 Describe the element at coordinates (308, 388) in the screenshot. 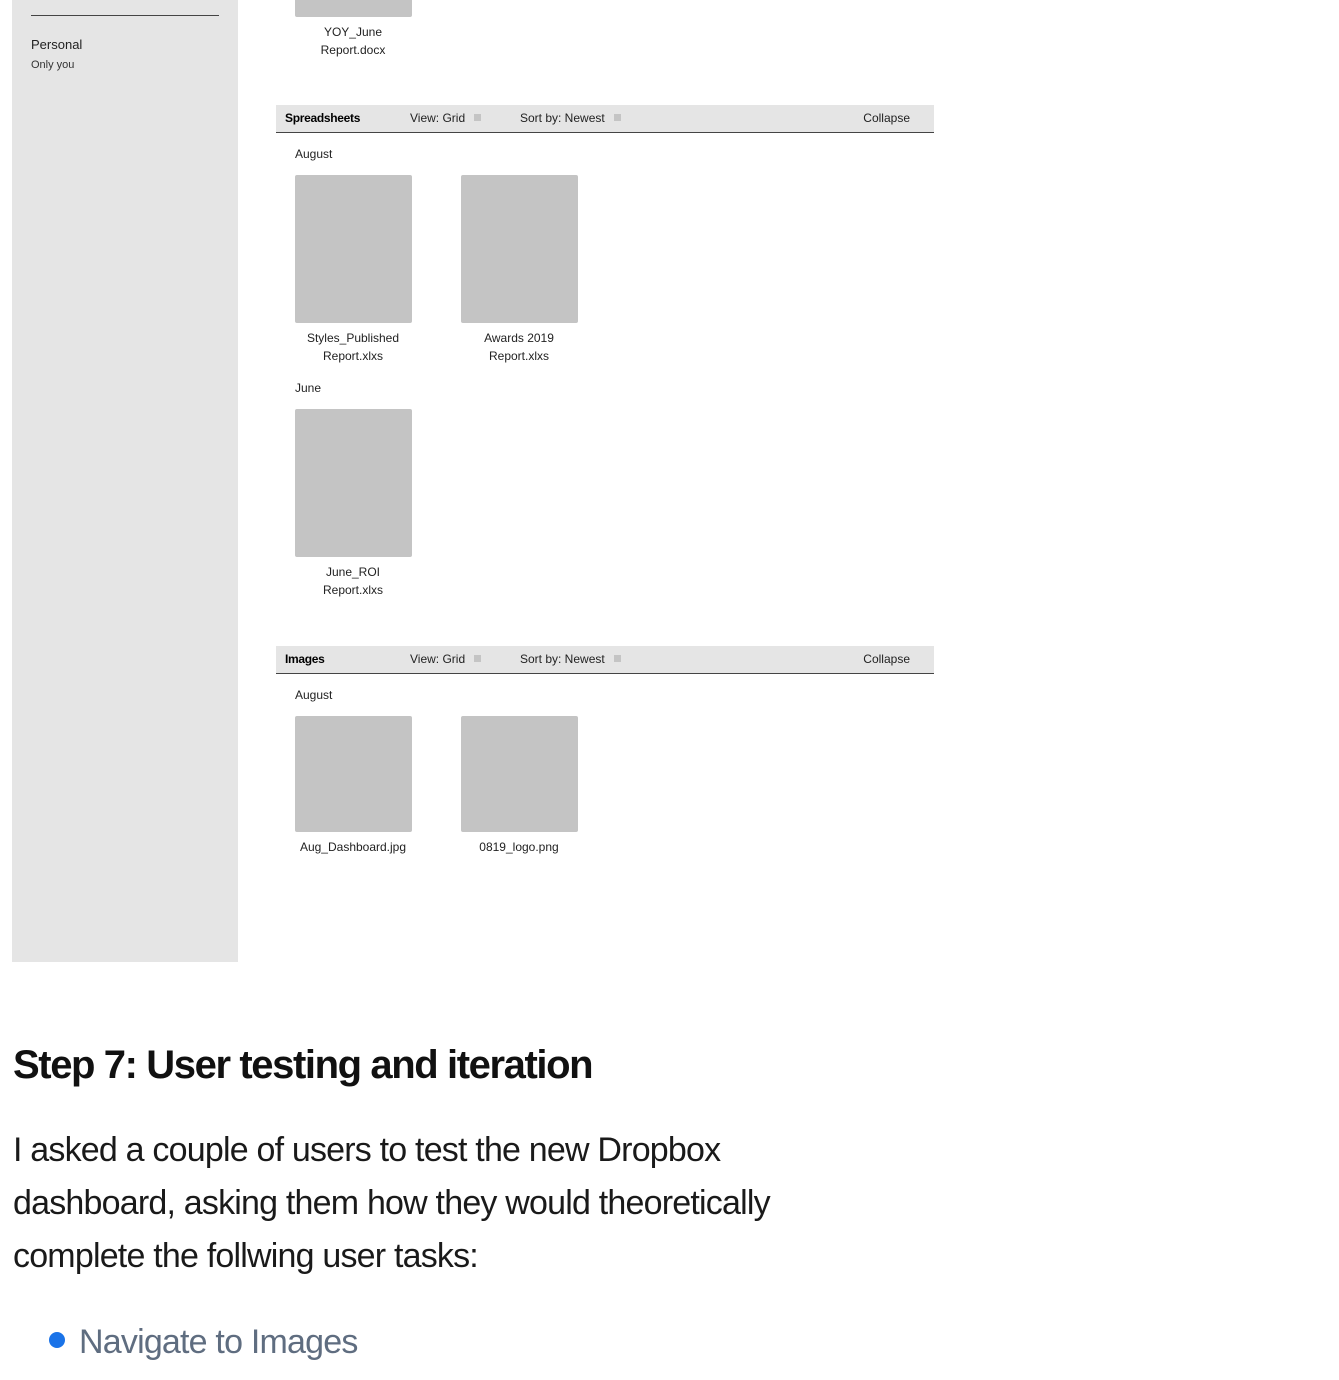

I see `month-label: June` at that location.